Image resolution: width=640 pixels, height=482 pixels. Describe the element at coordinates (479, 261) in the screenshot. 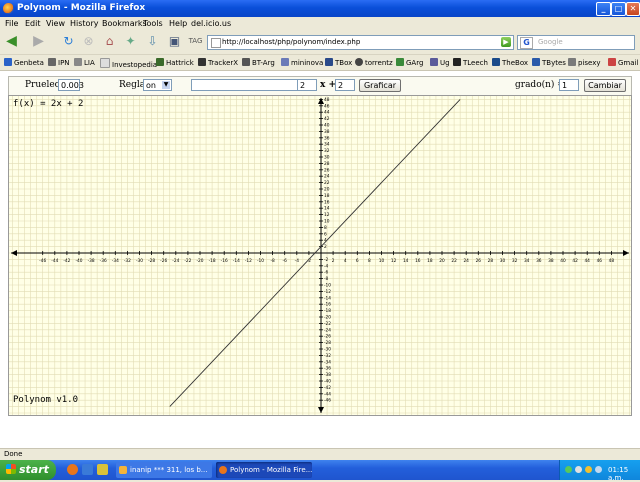

I see `x-tick-label: 26` at that location.